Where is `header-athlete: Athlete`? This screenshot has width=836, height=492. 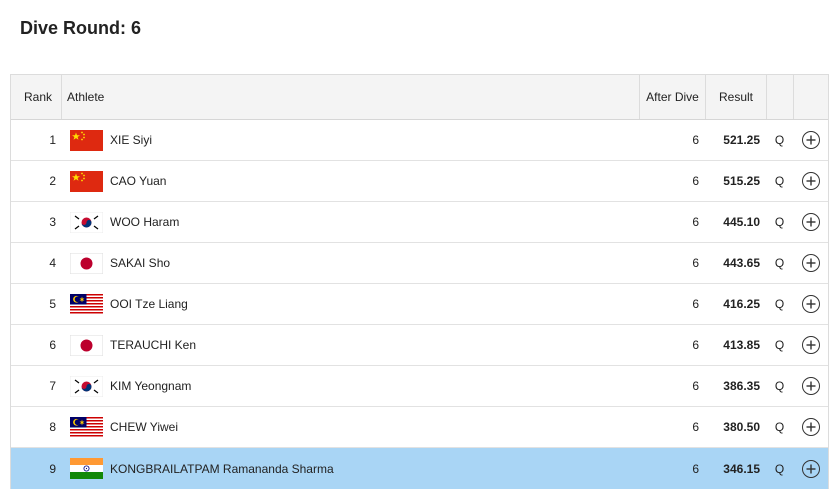
header-athlete: Athlete is located at coordinates (350, 97).